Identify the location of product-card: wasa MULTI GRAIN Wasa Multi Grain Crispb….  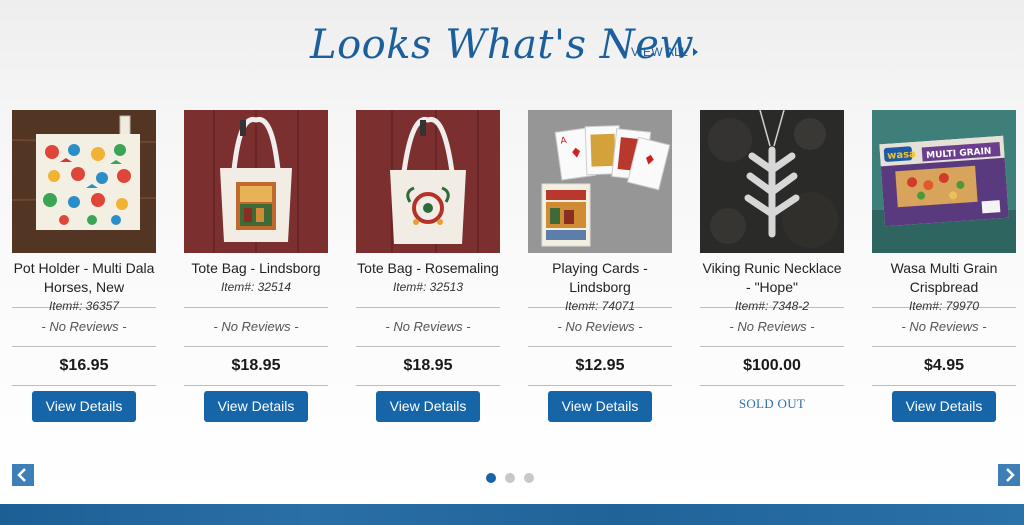
(944, 268).